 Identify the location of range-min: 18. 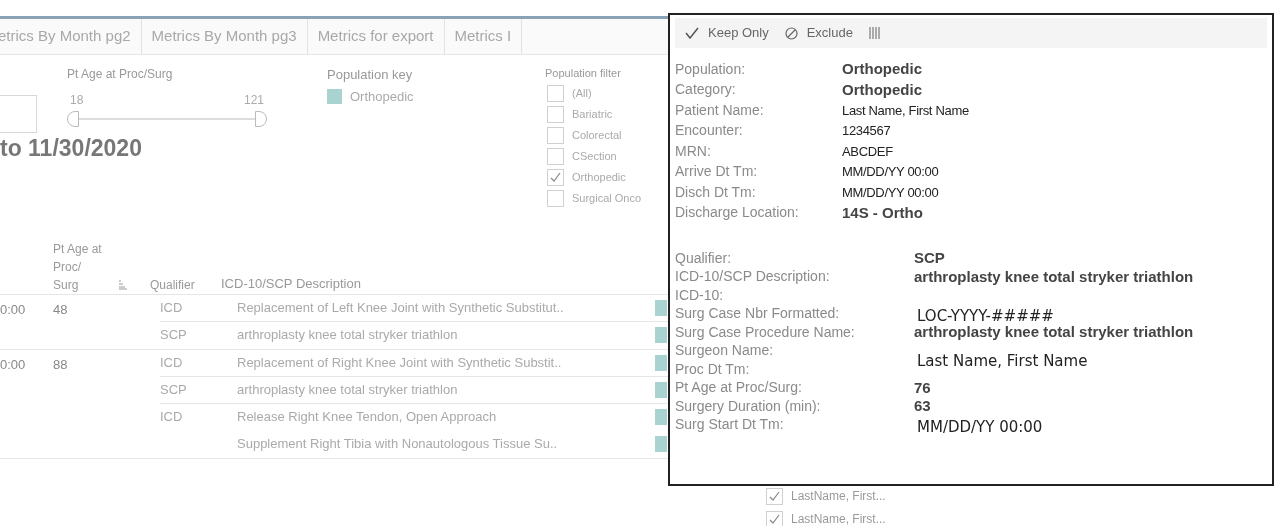
(77, 100).